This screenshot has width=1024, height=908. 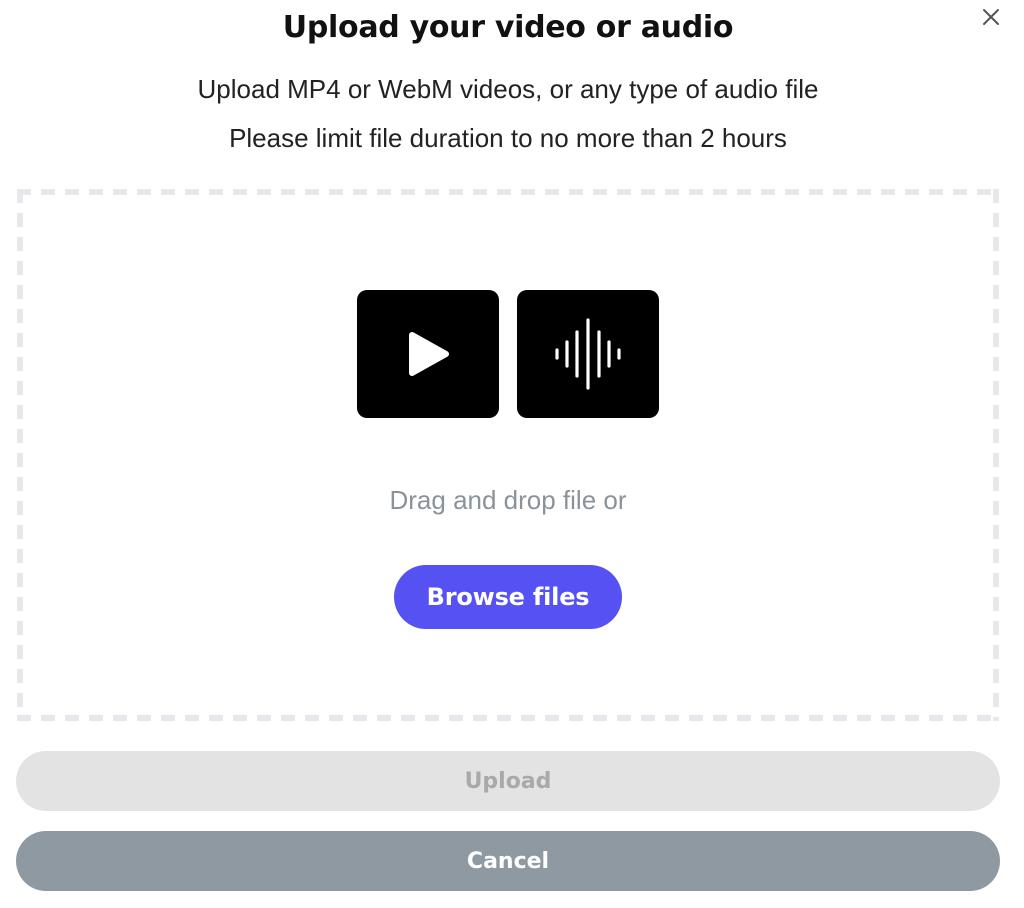 I want to click on play-icon, so click(x=429, y=354).